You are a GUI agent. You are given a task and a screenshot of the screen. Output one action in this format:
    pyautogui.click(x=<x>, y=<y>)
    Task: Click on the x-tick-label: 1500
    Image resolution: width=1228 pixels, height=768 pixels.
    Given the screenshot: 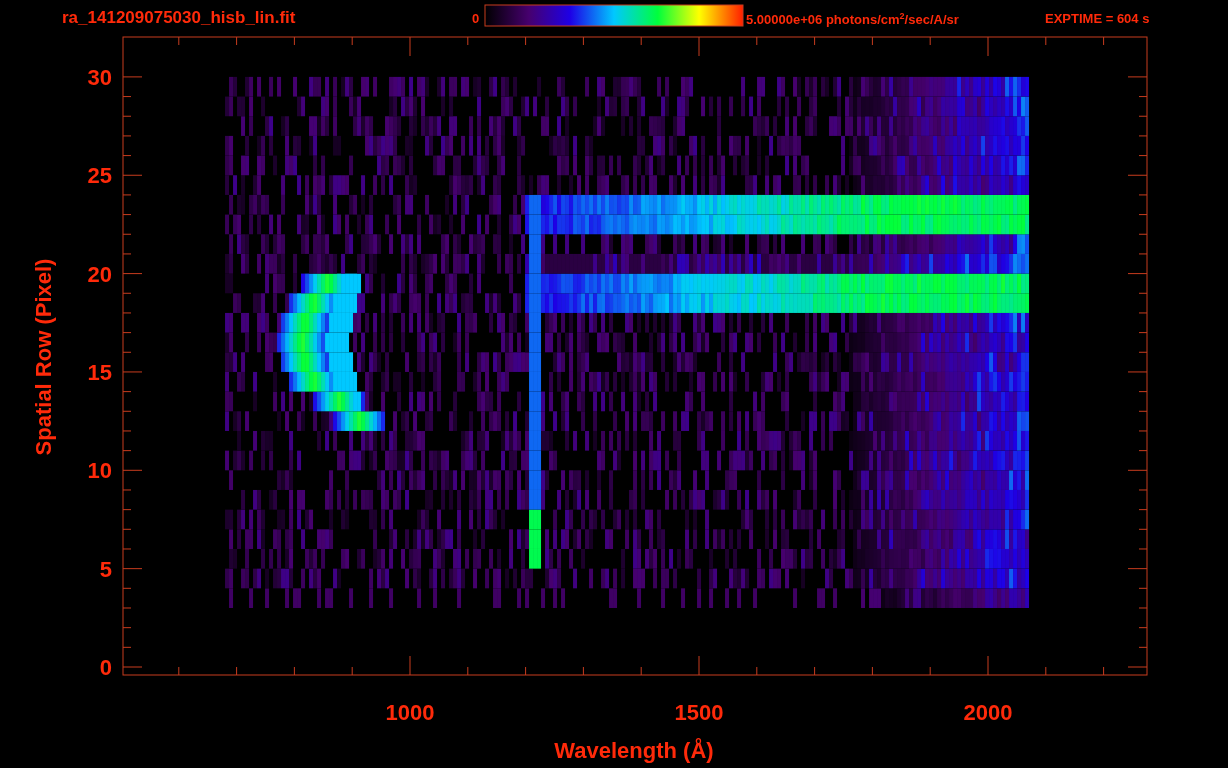 What is the action you would take?
    pyautogui.click(x=699, y=712)
    